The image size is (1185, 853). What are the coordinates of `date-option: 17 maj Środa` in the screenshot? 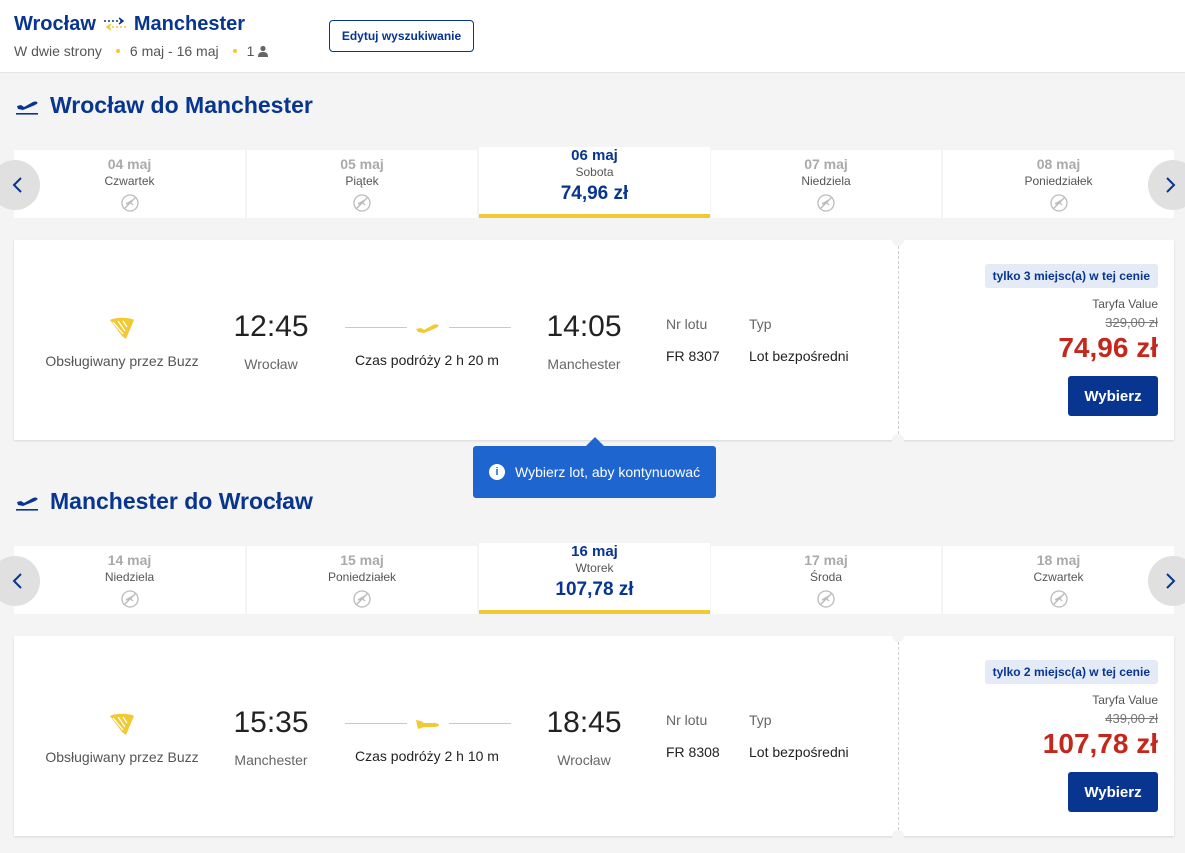 It's located at (826, 580).